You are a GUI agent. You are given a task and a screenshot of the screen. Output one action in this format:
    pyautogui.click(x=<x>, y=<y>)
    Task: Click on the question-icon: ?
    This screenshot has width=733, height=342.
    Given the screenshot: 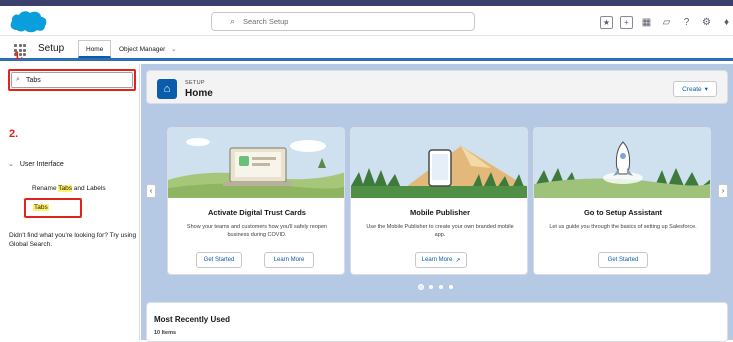 What is the action you would take?
    pyautogui.click(x=686, y=22)
    